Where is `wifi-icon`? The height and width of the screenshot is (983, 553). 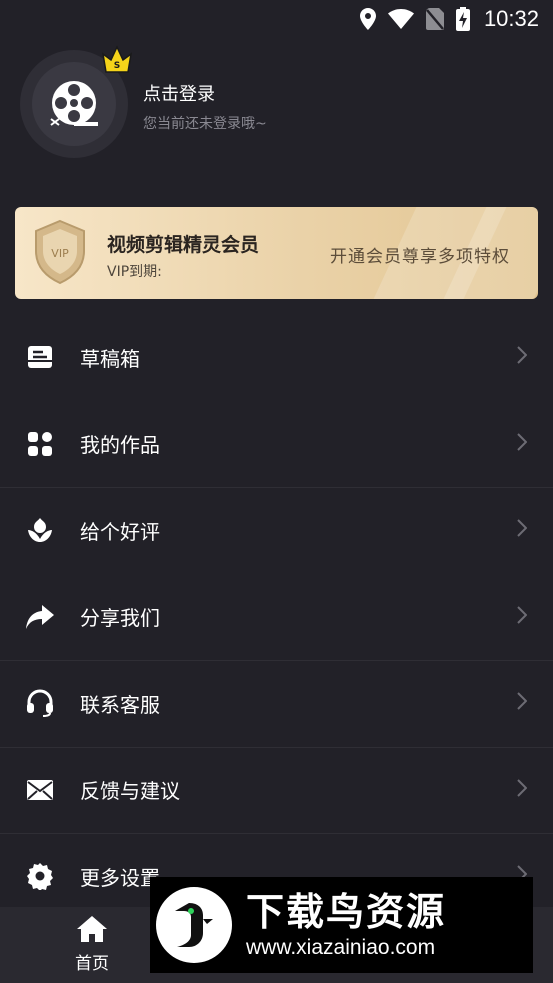 wifi-icon is located at coordinates (400, 19).